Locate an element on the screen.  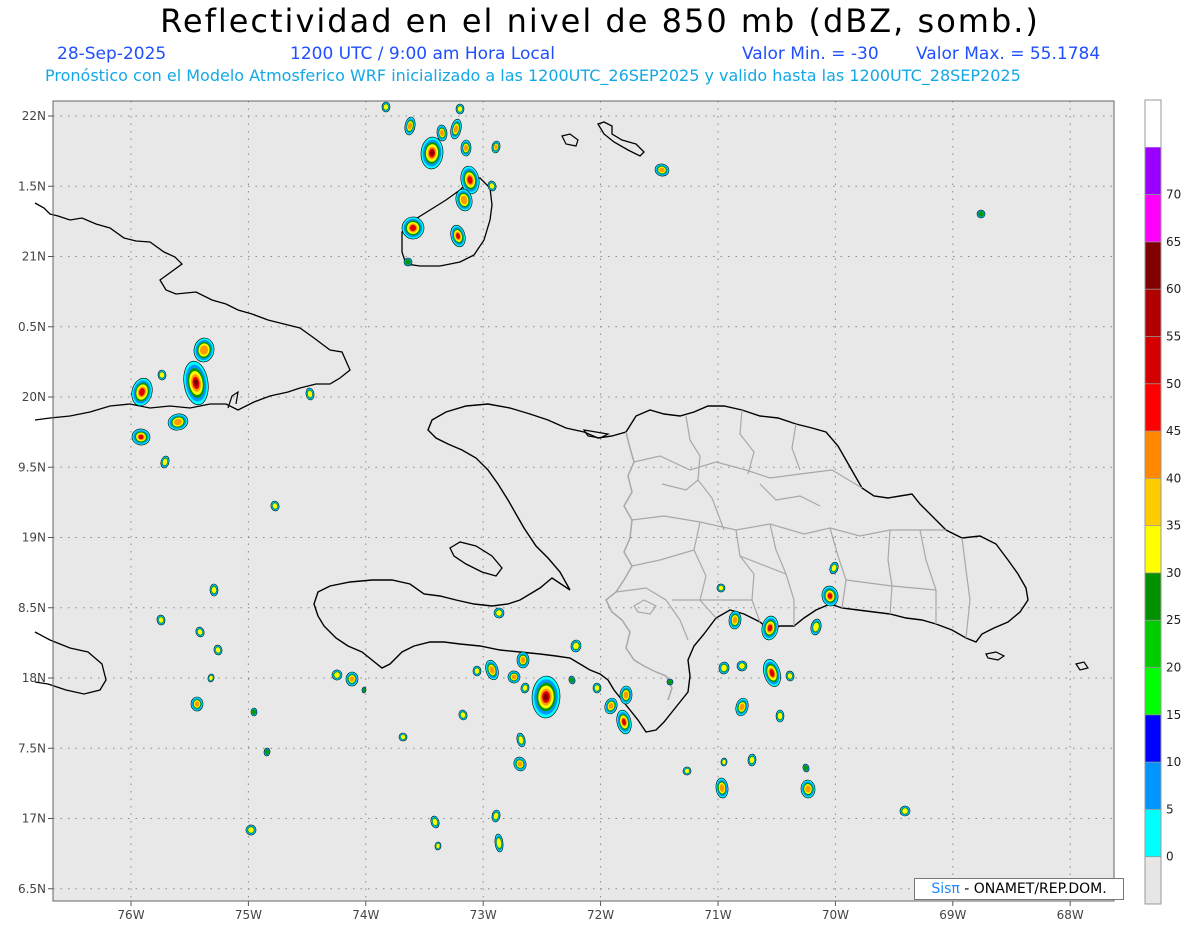
credit-box: Sisπ - ONAMET/REP.DOM. is located at coordinates (1019, 889).